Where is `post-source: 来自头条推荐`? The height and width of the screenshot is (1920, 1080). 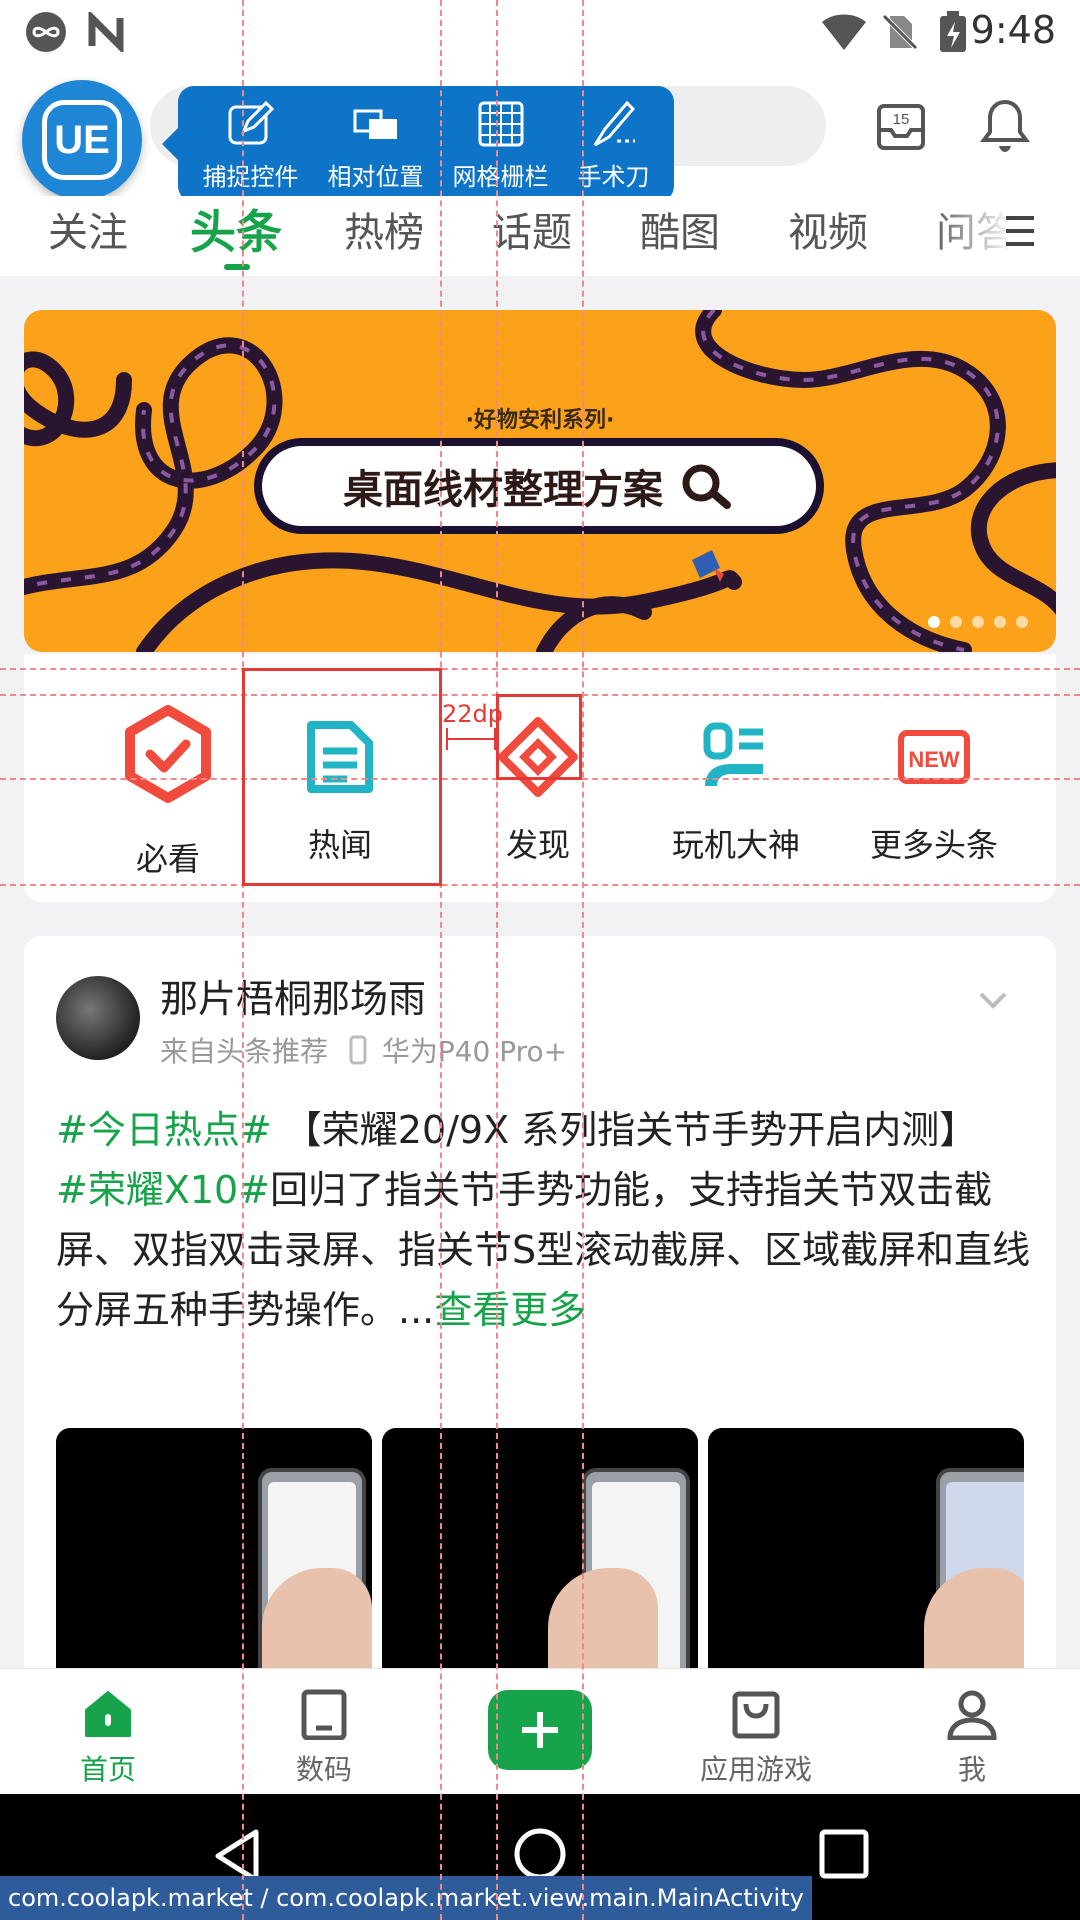
post-source: 来自头条推荐 is located at coordinates (244, 1051).